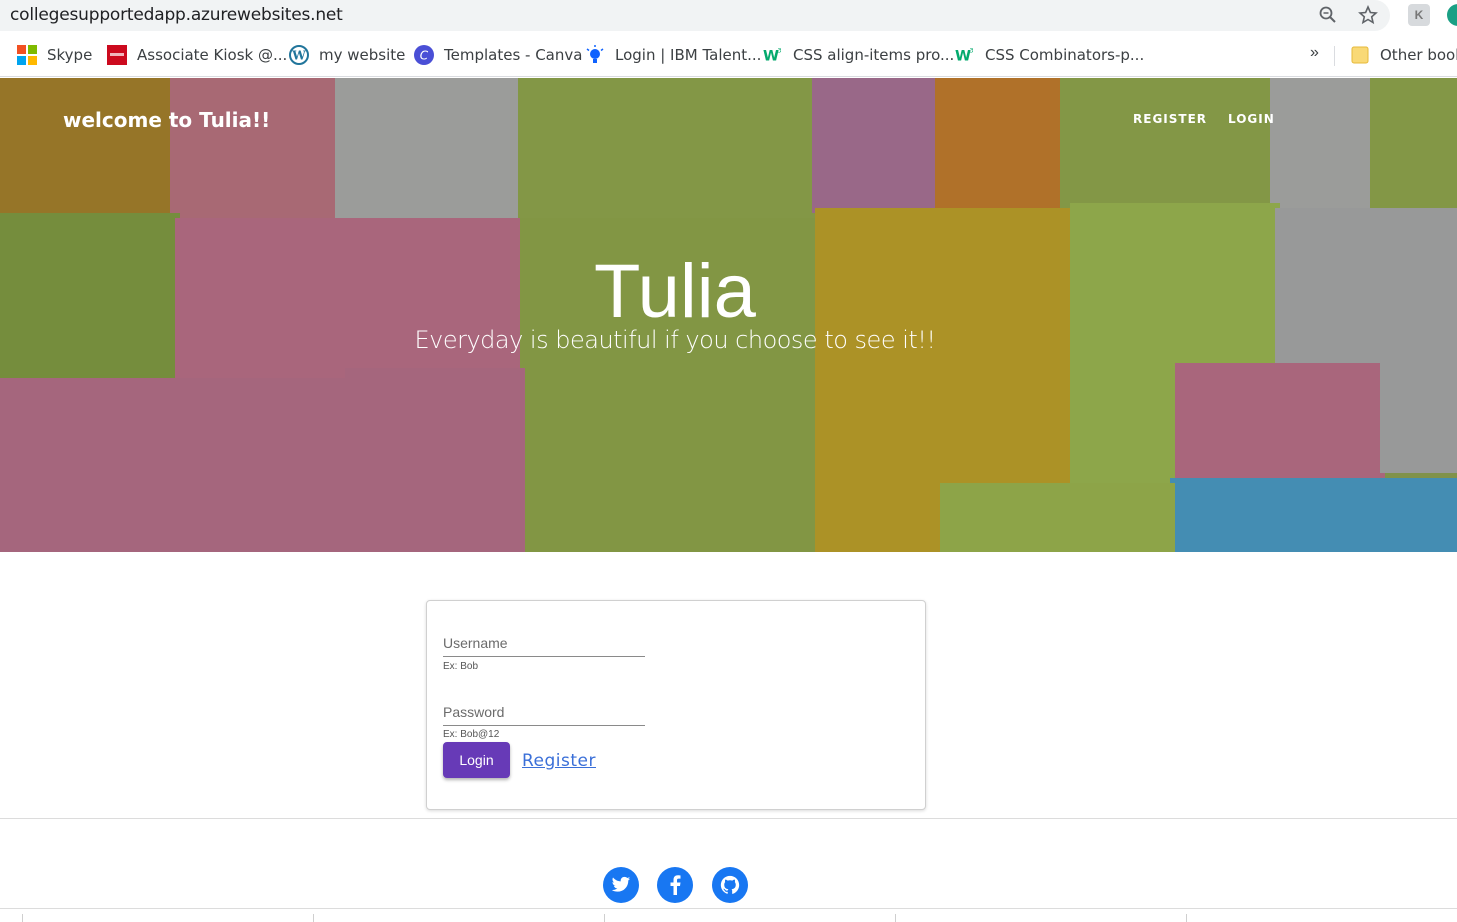 The width and height of the screenshot is (1457, 922). What do you see at coordinates (728, 908) in the screenshot?
I see `footer-divider` at bounding box center [728, 908].